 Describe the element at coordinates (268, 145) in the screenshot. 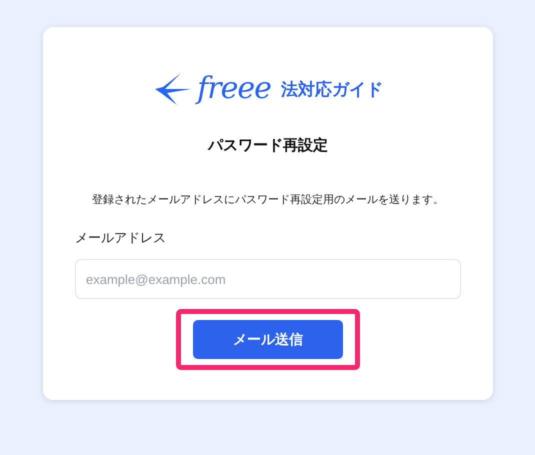

I see `page-title: パスワード再設定` at that location.